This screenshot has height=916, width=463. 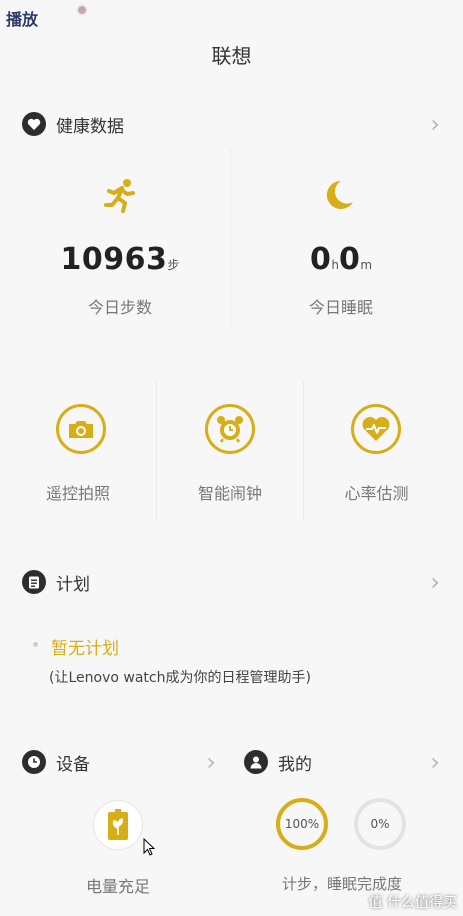 I want to click on sleep-value: 0h0m, so click(x=341, y=259).